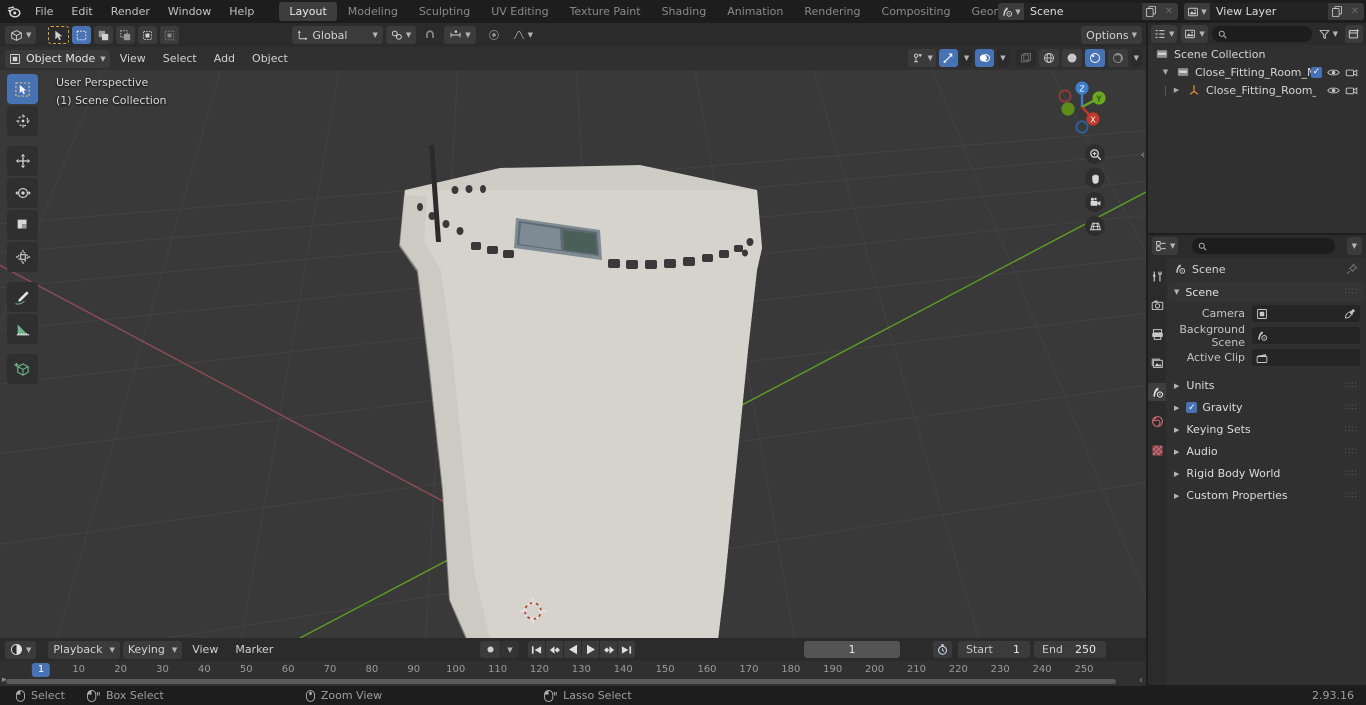 The image size is (1366, 705). What do you see at coordinates (966, 58) in the screenshot?
I see `gizmo-options: ▼` at bounding box center [966, 58].